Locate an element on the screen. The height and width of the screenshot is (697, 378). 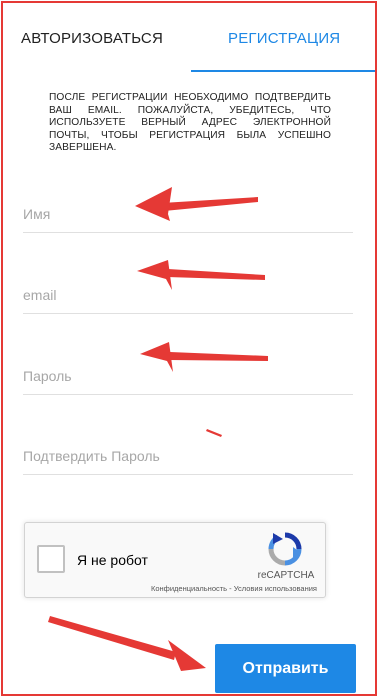
email-input is located at coordinates (188, 295).